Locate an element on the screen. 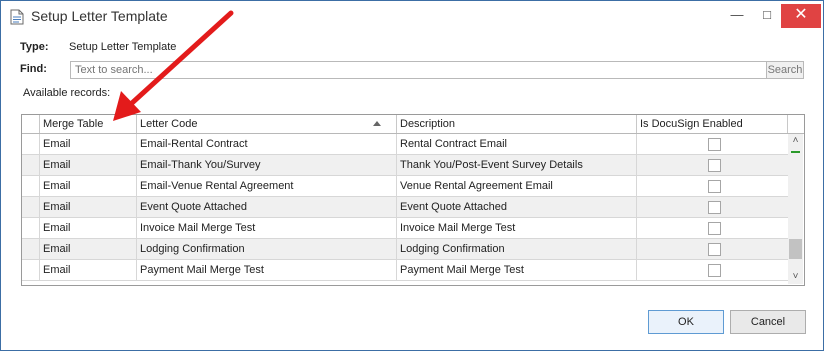 The height and width of the screenshot is (351, 824). sort-ascending-icon is located at coordinates (377, 123).